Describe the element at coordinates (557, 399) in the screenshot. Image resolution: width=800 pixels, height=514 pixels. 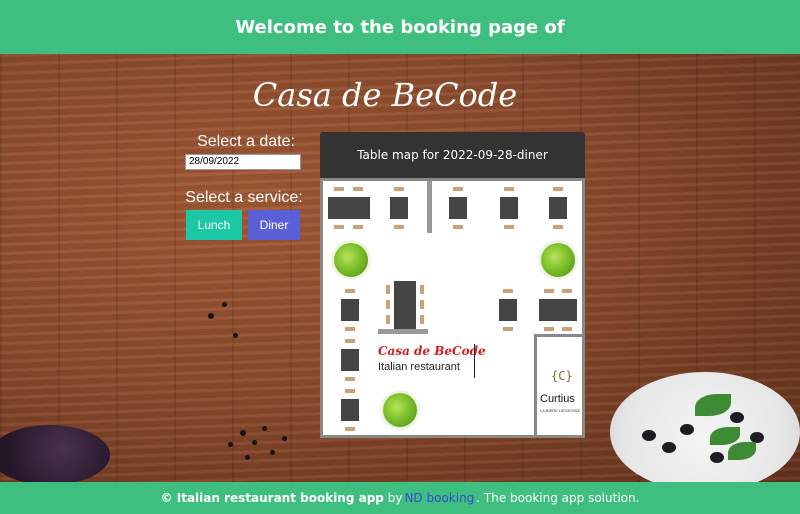
I see `partner-name: Curtius` at that location.